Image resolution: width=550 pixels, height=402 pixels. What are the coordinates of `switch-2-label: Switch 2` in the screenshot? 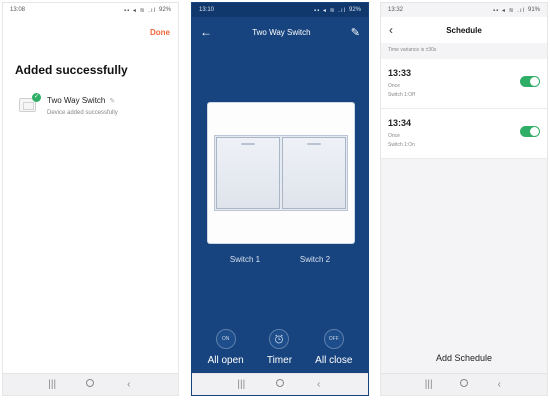 It's located at (315, 259).